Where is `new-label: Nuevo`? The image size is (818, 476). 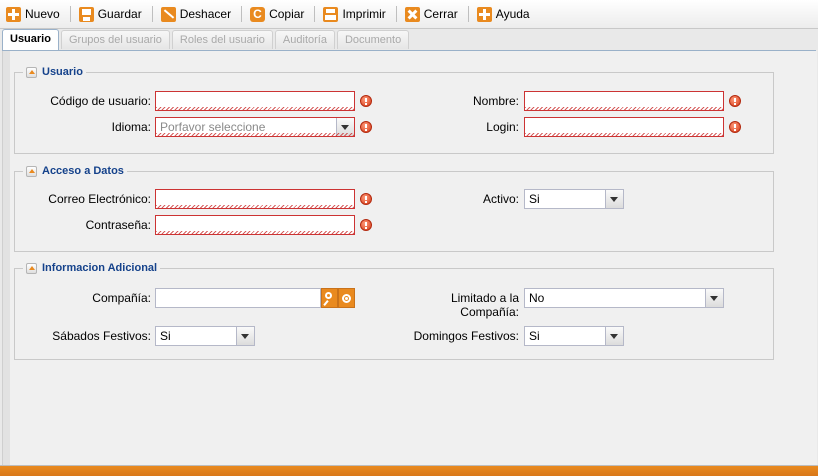
new-label: Nuevo is located at coordinates (42, 14).